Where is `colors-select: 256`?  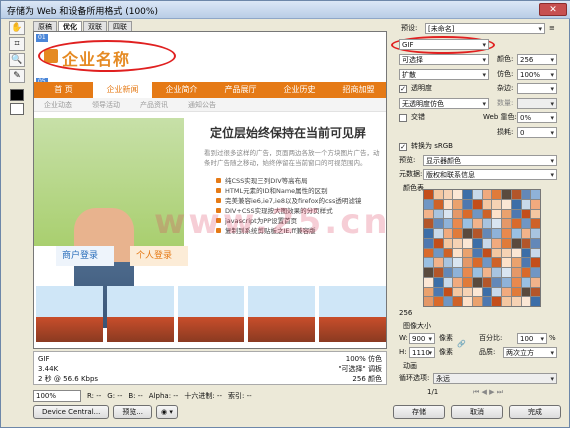
colors-select: 256 is located at coordinates (537, 59).